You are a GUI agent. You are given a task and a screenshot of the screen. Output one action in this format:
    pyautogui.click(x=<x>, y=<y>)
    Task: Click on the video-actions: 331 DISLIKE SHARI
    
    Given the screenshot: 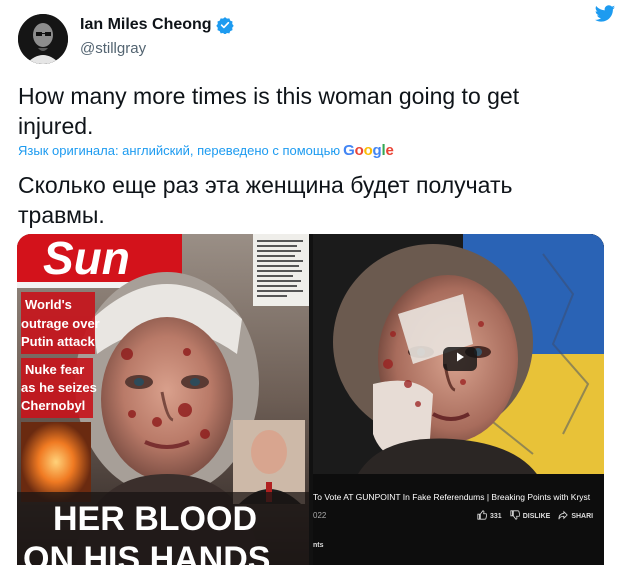 What is the action you would take?
    pyautogui.click(x=535, y=516)
    